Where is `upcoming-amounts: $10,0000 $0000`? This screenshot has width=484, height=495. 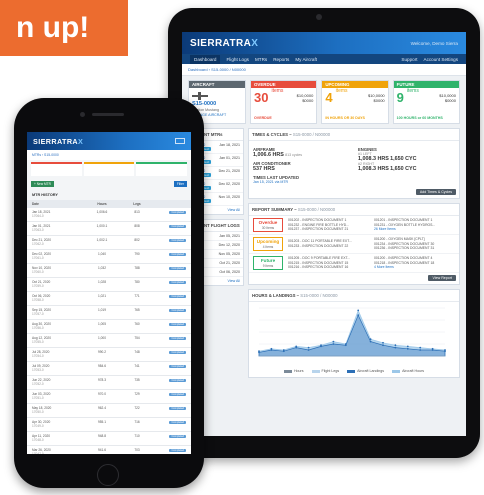 upcoming-amounts: $10,0000 $0000 is located at coordinates (376, 98).